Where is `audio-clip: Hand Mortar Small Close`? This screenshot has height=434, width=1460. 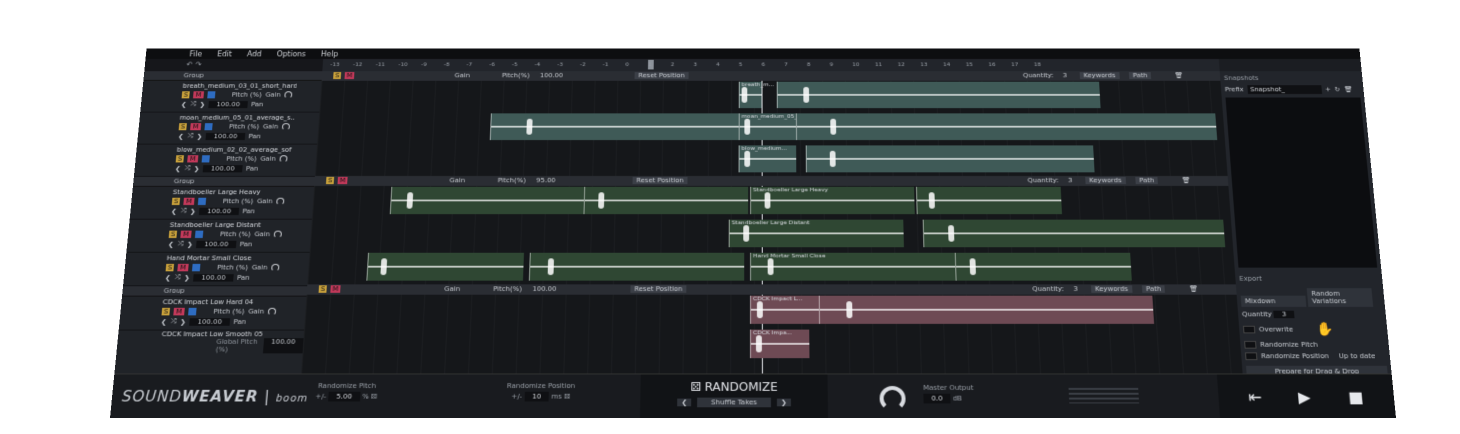
audio-clip: Hand Mortar Small Close is located at coordinates (853, 267).